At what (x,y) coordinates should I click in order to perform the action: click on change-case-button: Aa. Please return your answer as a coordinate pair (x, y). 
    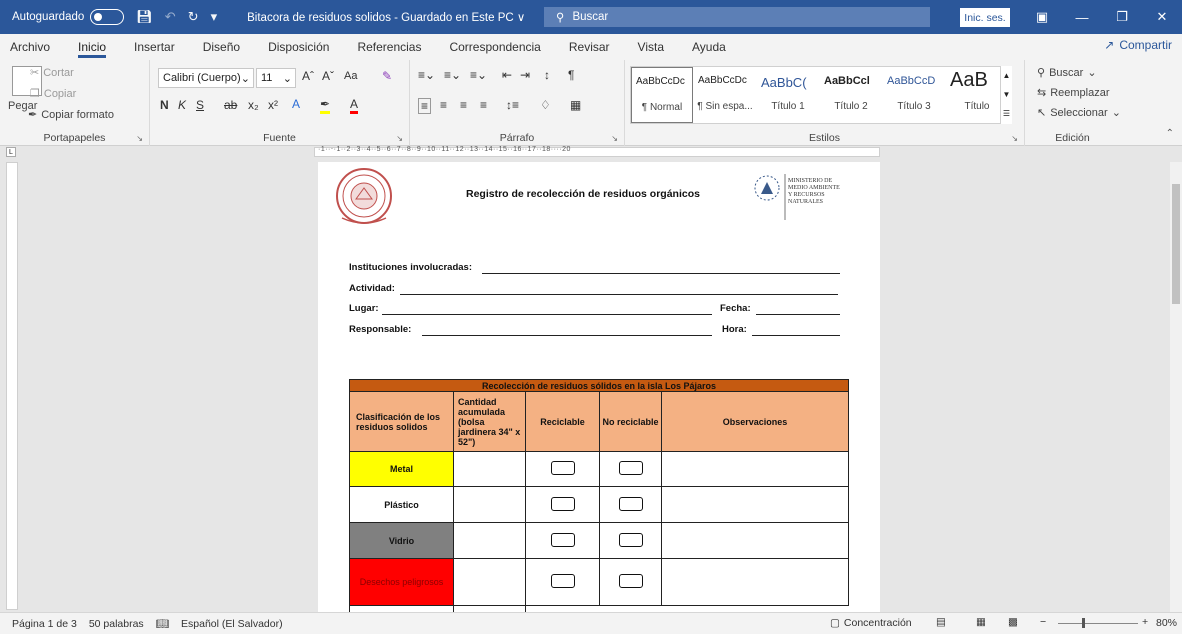
    Looking at the image, I should click on (350, 76).